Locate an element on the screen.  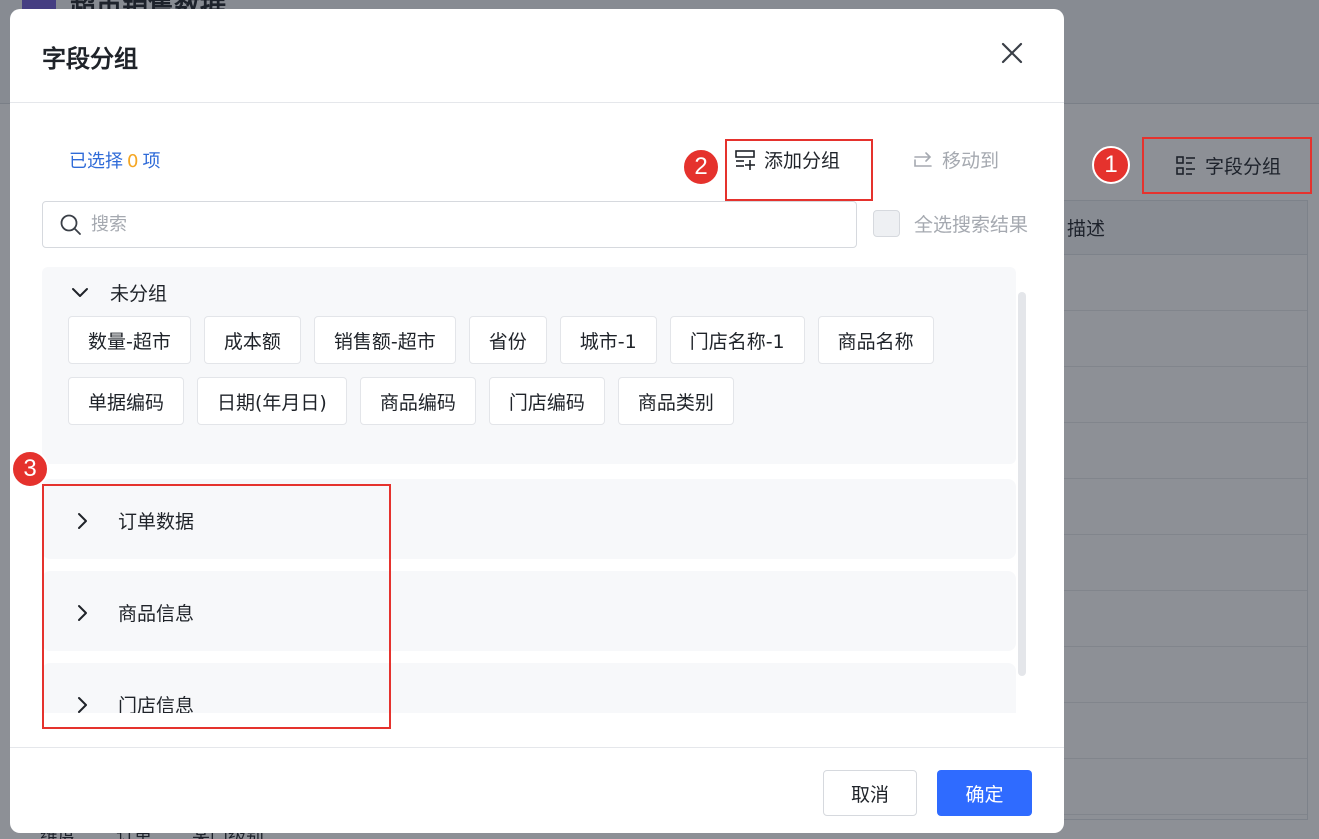
selected-prefix: 已选择 is located at coordinates (96, 161).